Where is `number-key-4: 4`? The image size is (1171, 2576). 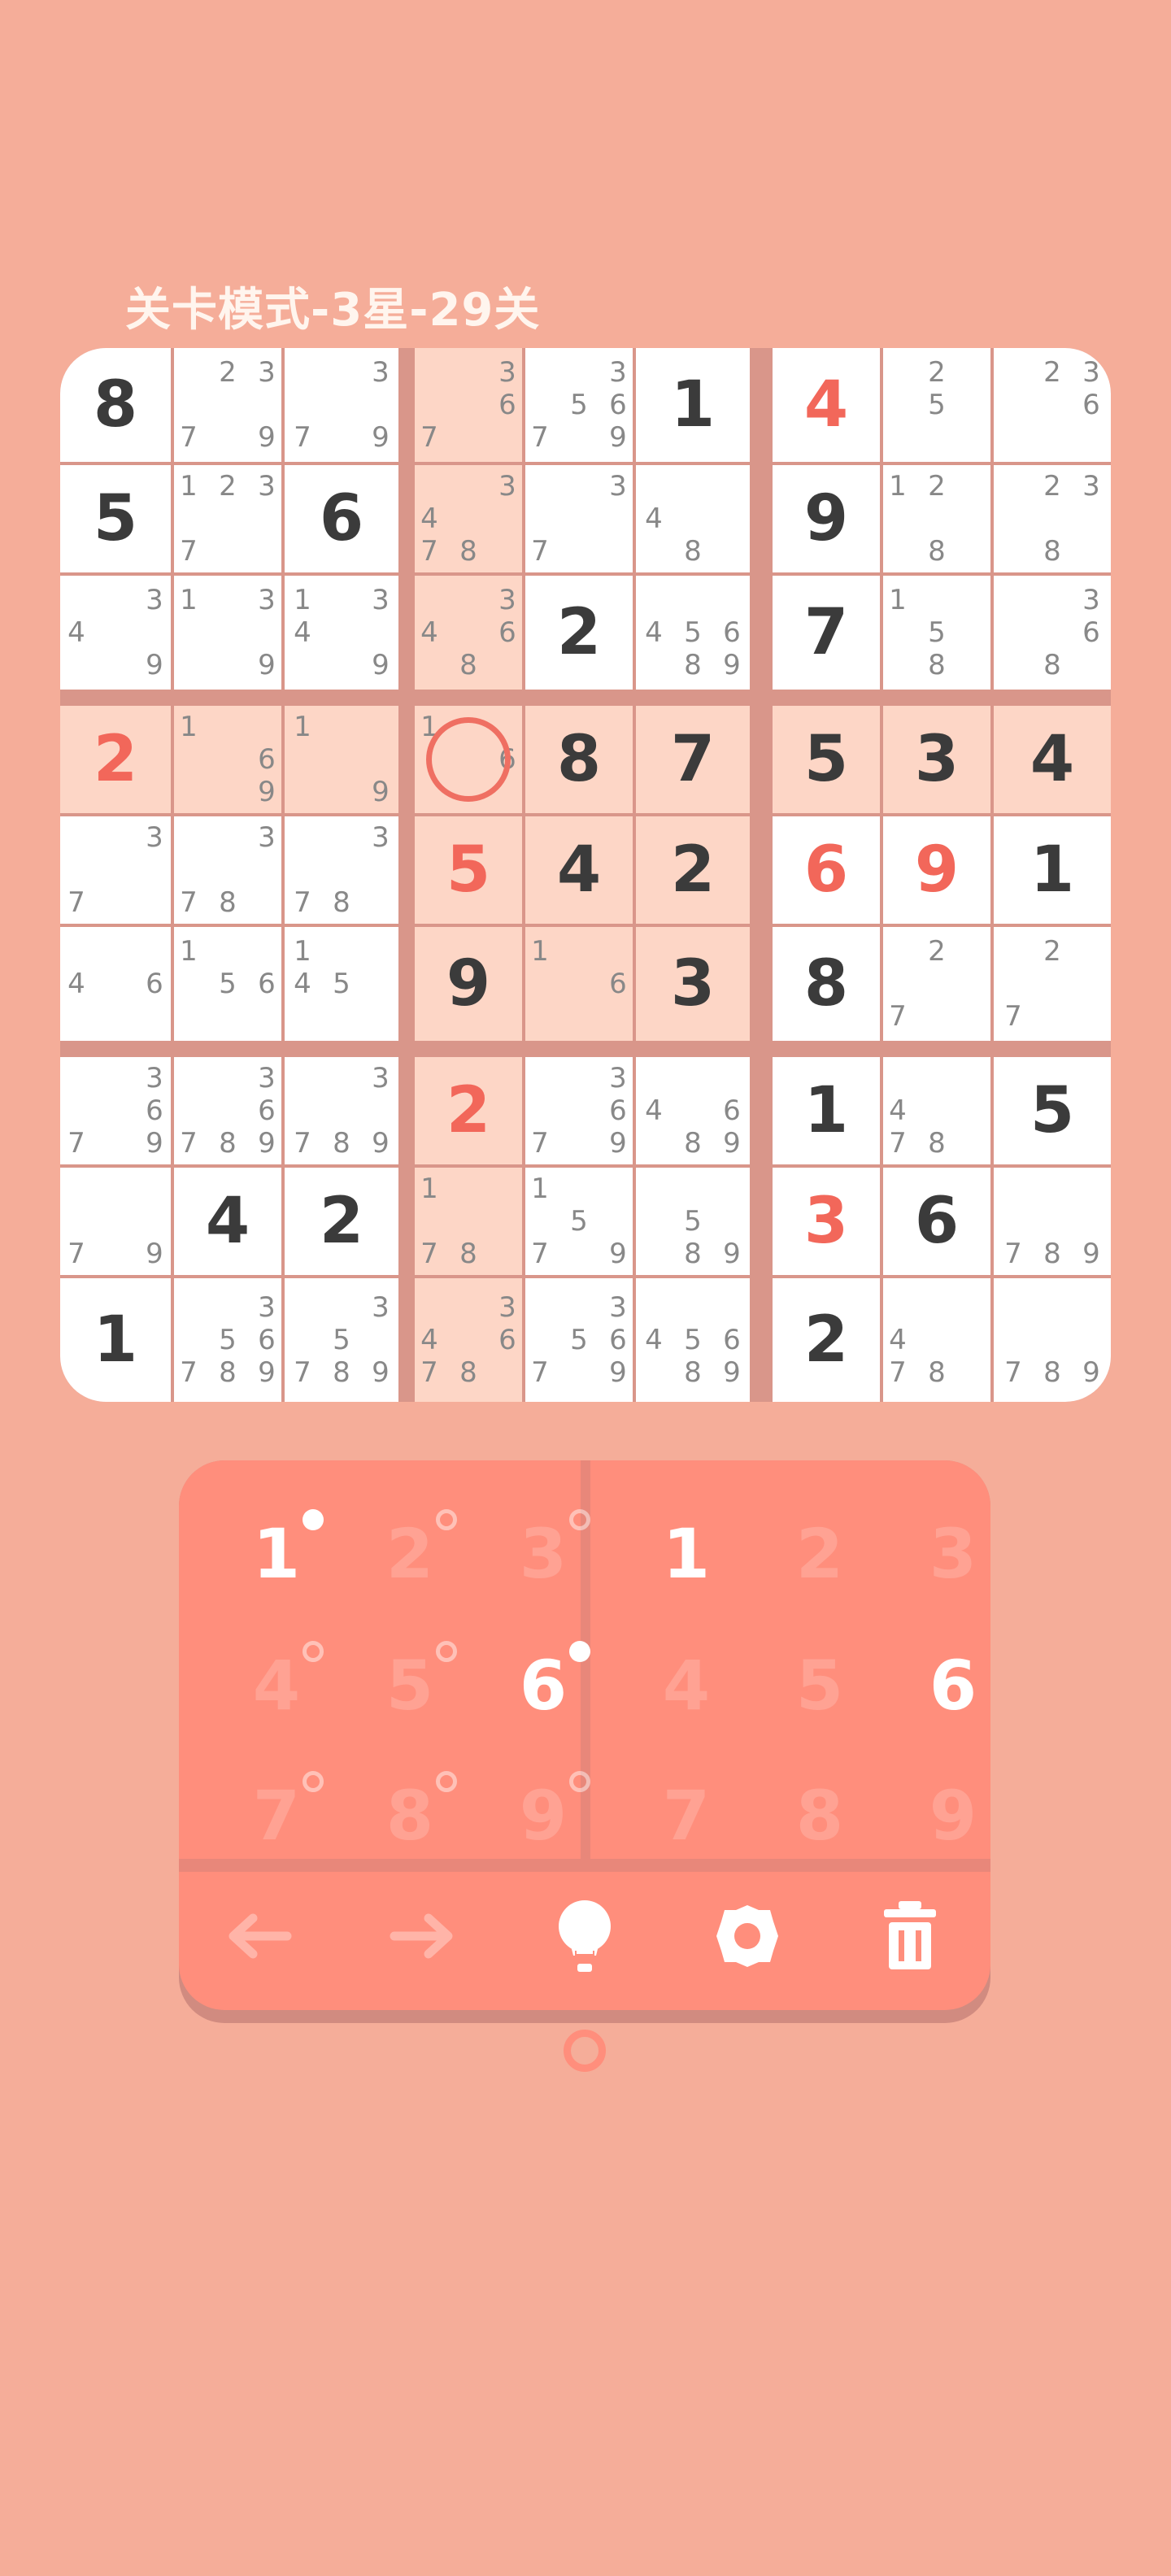 number-key-4: 4 is located at coordinates (686, 1686).